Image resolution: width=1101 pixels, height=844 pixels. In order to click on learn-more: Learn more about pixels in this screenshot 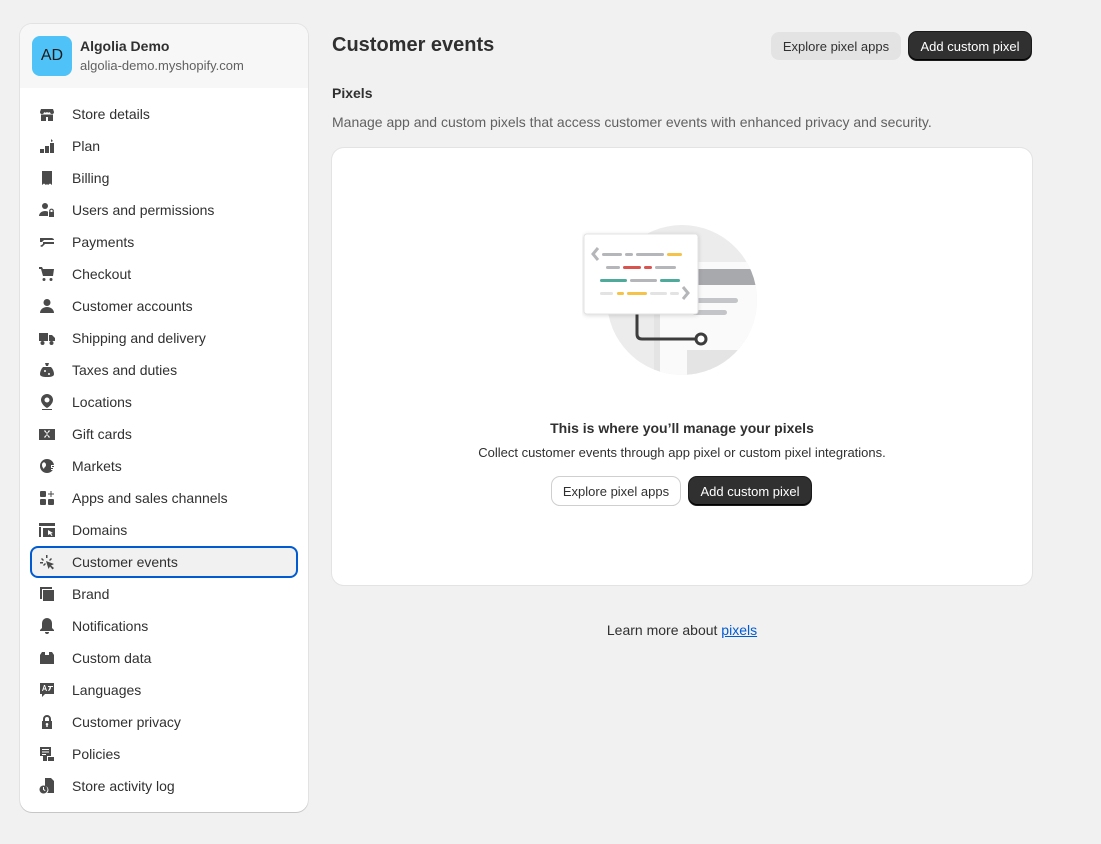, I will do `click(682, 630)`.